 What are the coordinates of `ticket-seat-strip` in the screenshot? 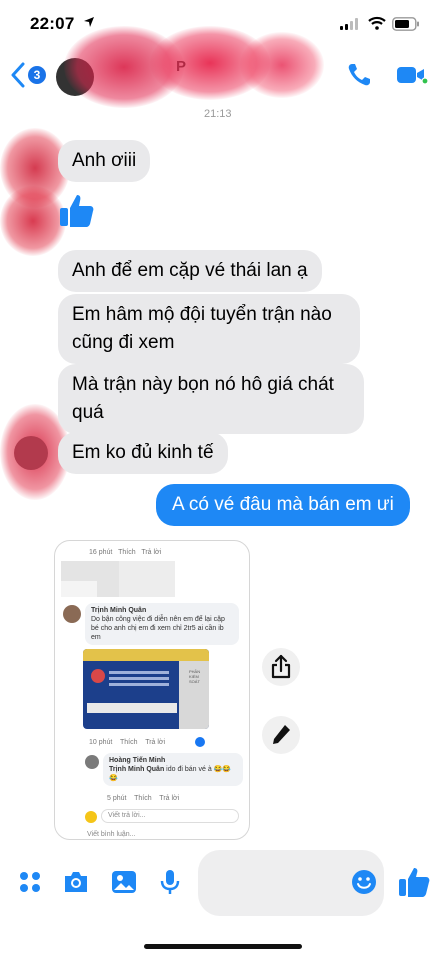 It's located at (132, 708).